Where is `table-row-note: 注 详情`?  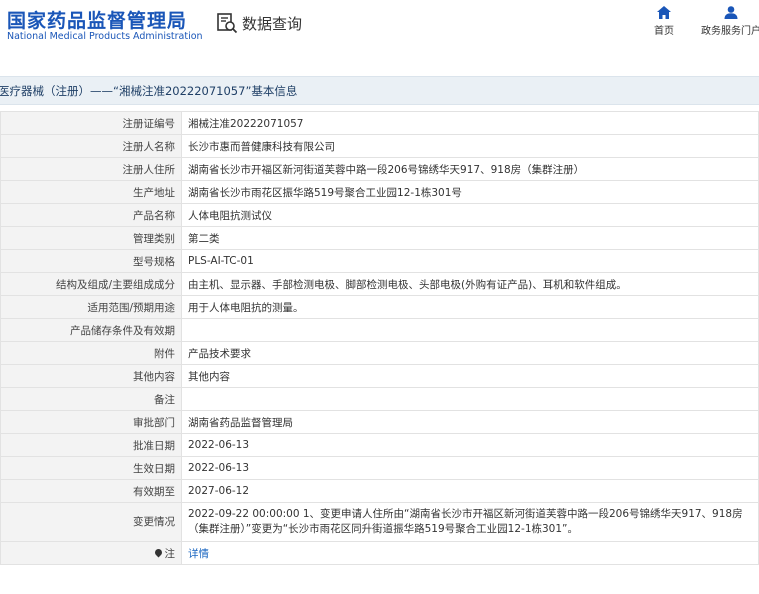 table-row-note: 注 详情 is located at coordinates (379, 553).